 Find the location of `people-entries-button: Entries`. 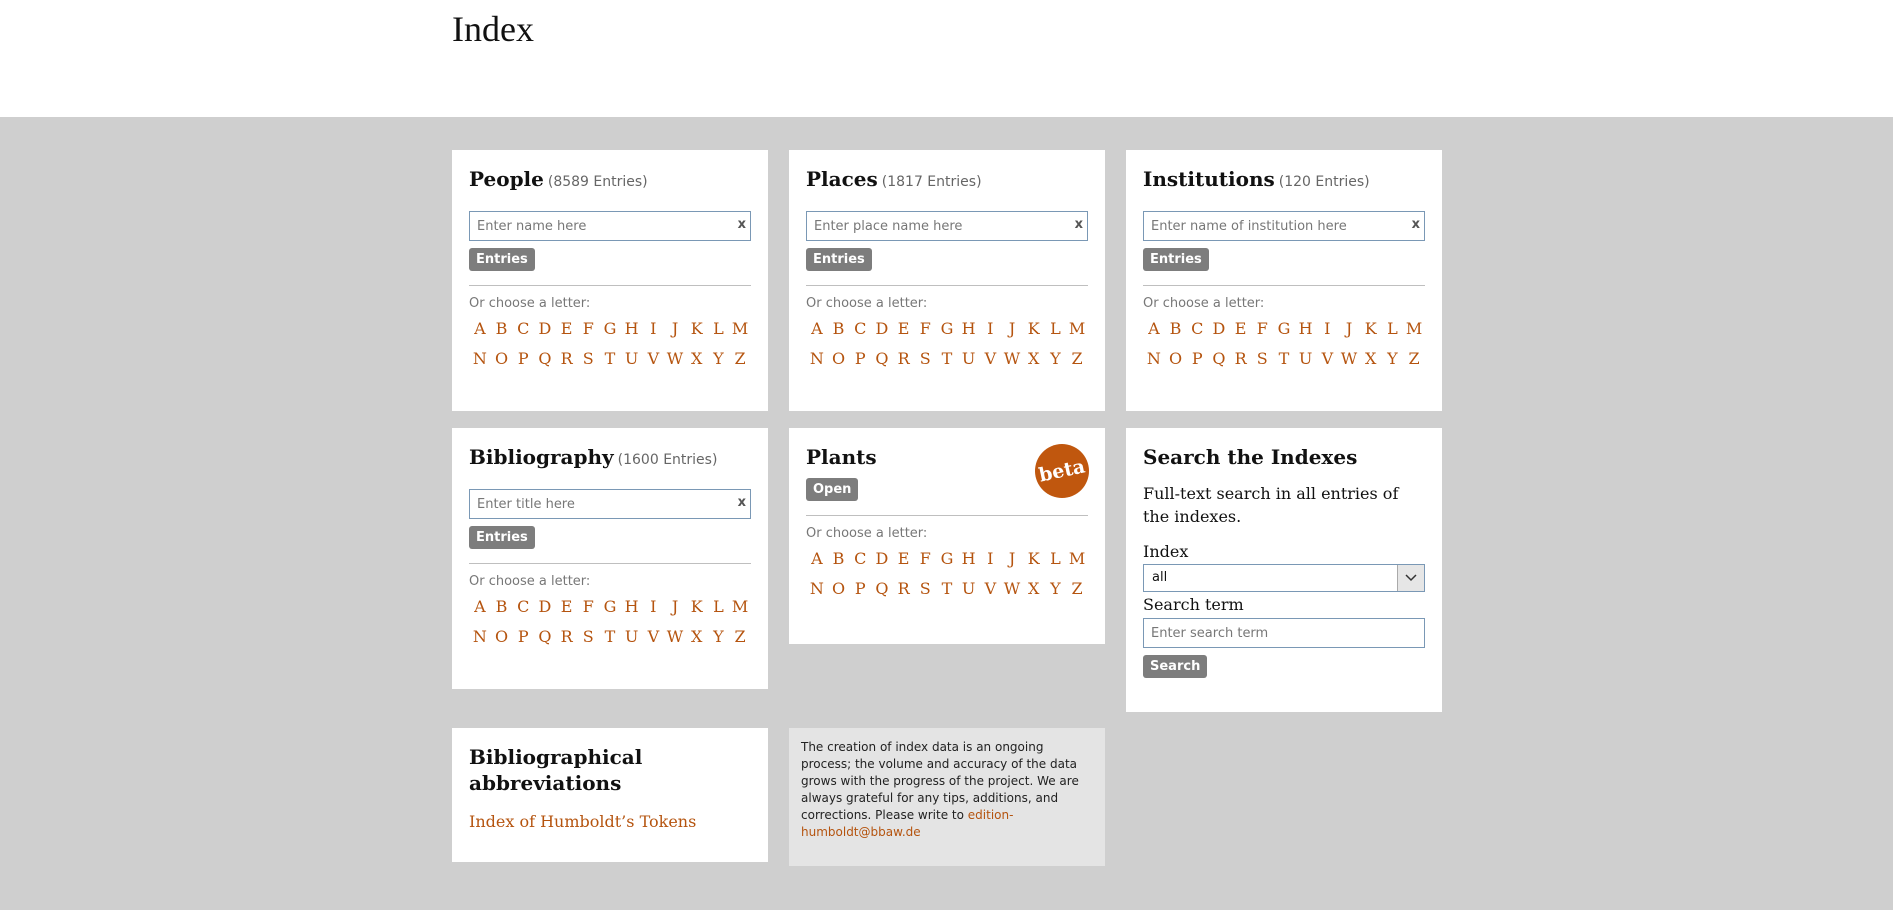

people-entries-button: Entries is located at coordinates (502, 259).